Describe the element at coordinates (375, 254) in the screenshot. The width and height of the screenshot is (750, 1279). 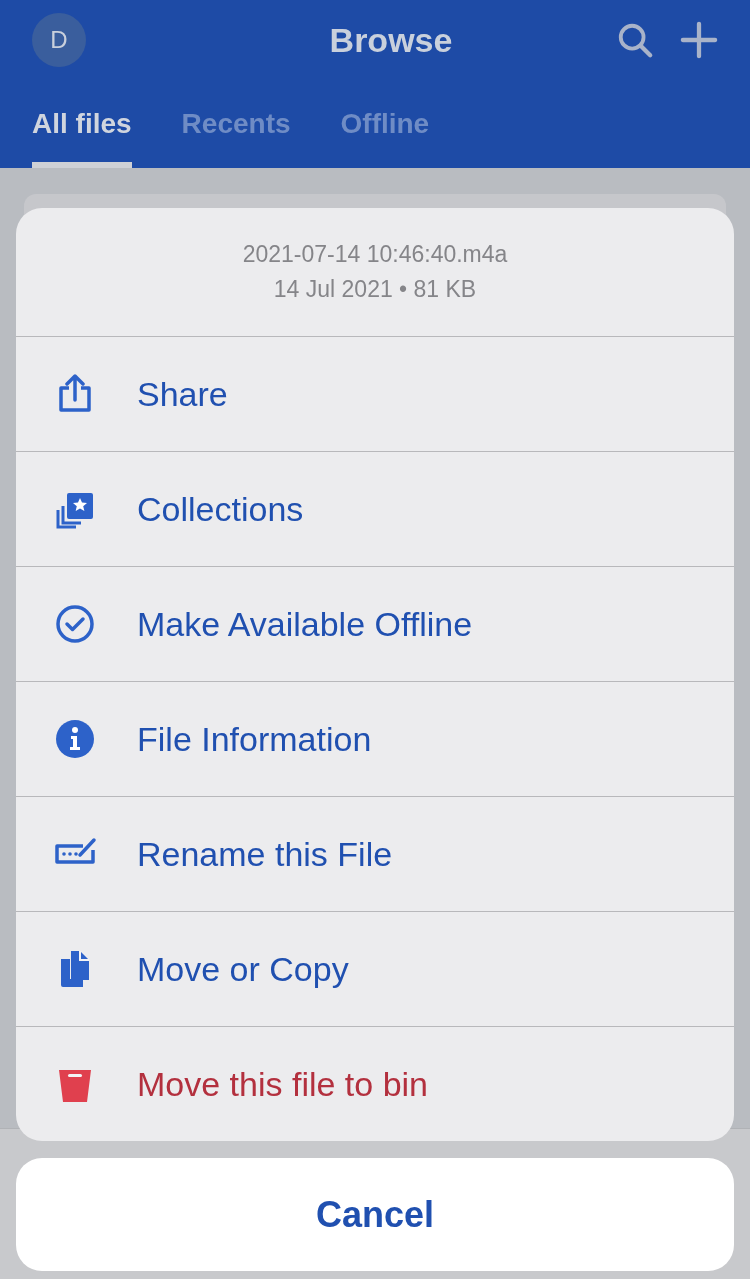
I see `file-name: 2021-07-14 10:46:40.m4a` at that location.